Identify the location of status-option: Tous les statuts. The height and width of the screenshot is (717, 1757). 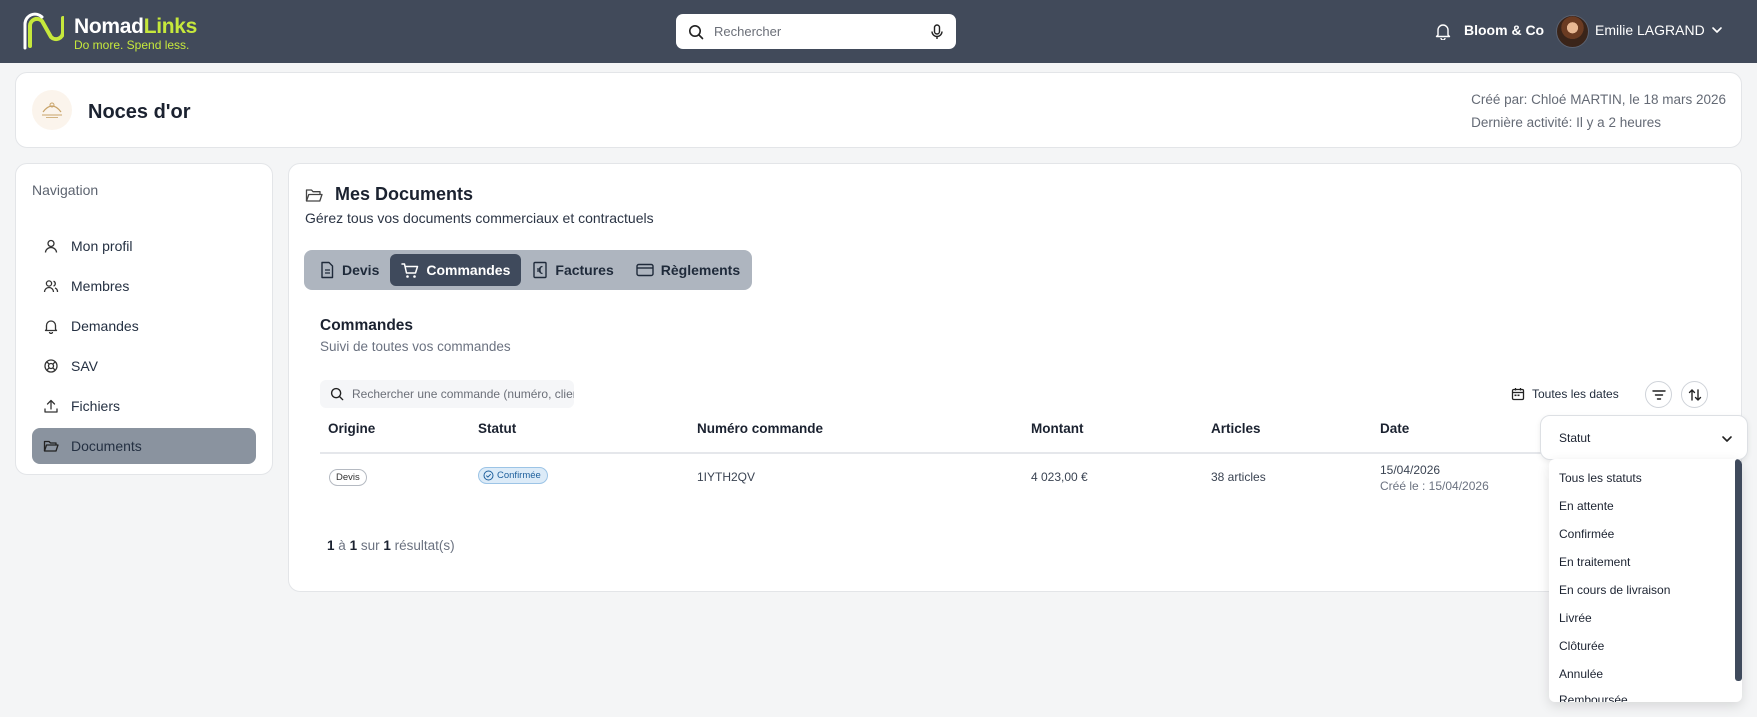
(1600, 478).